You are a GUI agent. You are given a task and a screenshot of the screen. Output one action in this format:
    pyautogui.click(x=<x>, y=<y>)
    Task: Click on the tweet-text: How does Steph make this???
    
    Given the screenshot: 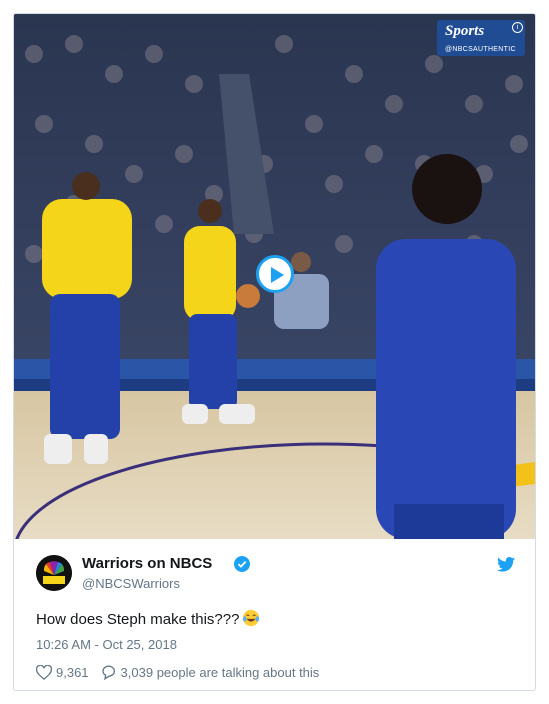 What is the action you would take?
    pyautogui.click(x=148, y=618)
    